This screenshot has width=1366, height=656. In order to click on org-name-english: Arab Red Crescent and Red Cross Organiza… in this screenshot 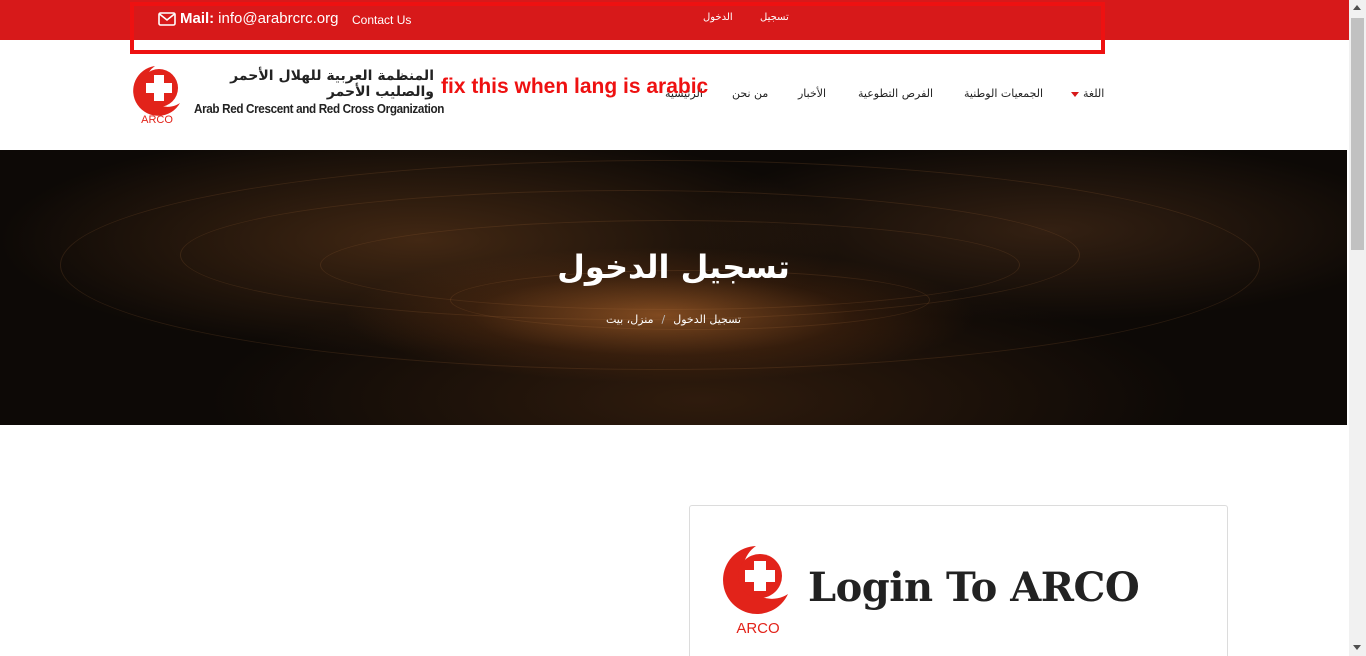, I will do `click(319, 108)`.